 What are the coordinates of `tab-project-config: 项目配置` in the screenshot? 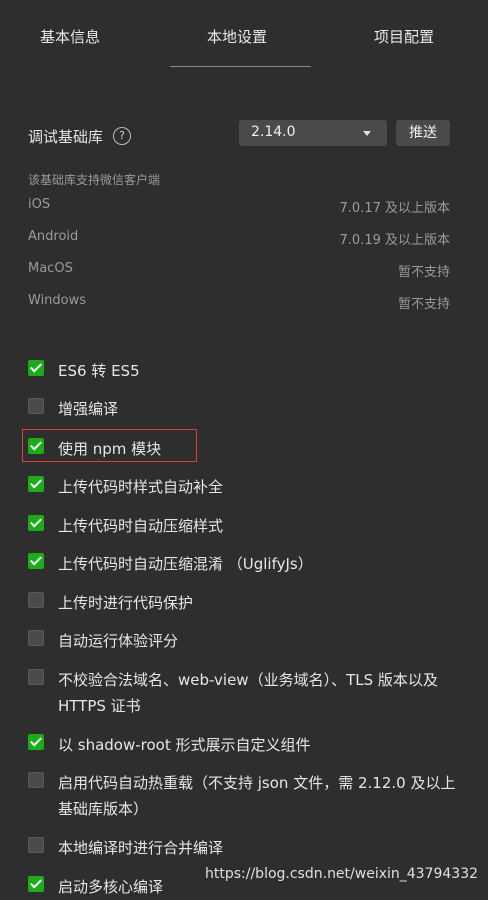 It's located at (404, 36).